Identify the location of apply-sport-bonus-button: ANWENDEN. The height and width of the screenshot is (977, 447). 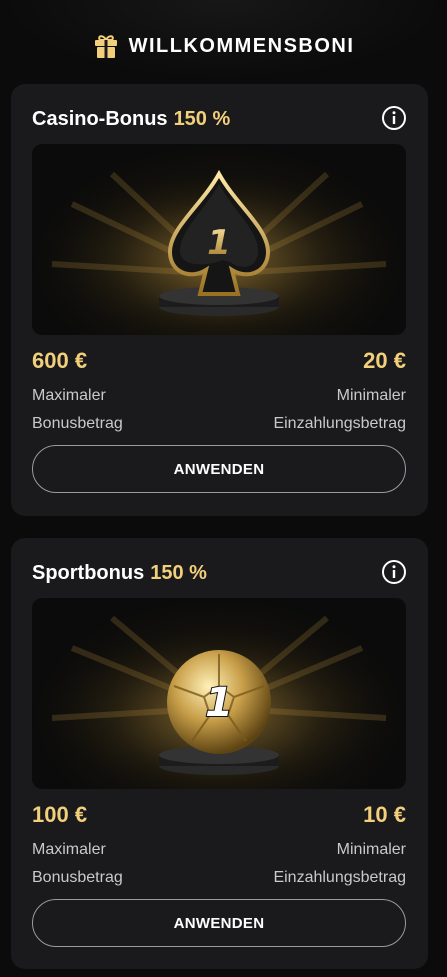
(219, 923).